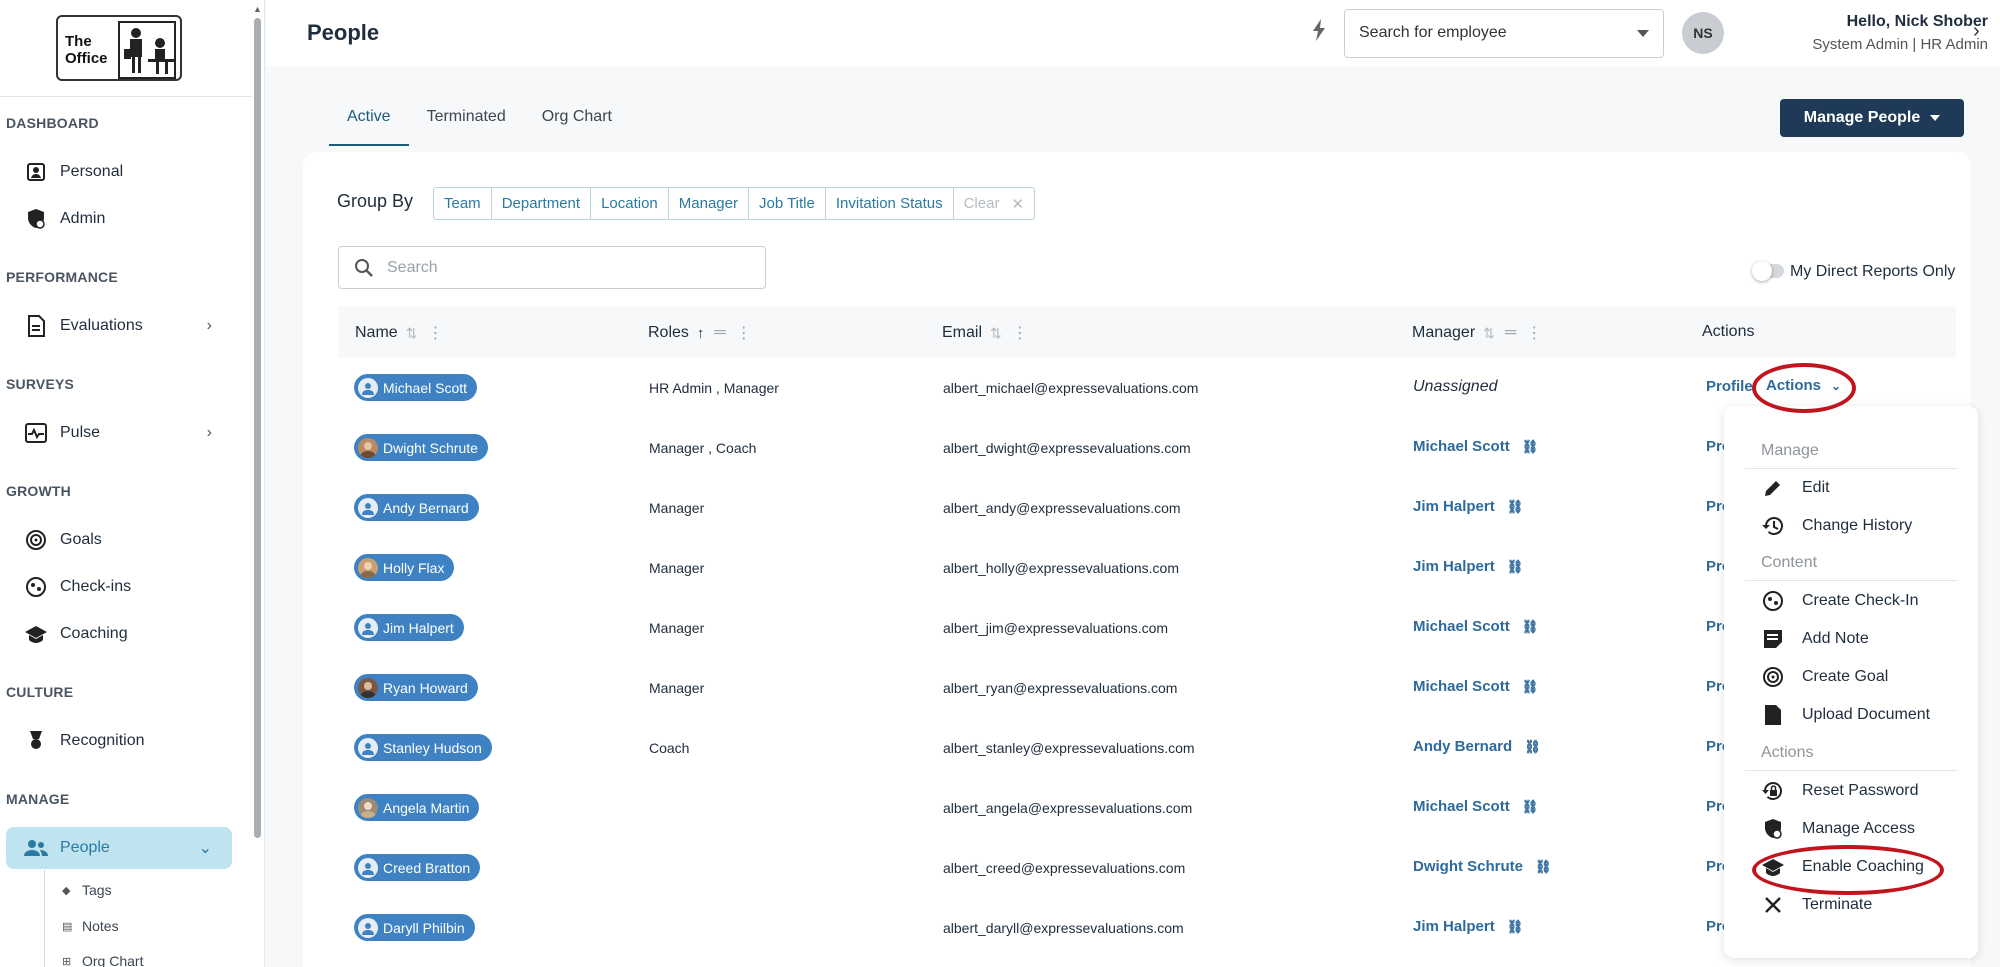 This screenshot has height=967, width=2000. I want to click on sidebar-item-evaluations: Evaluations ›, so click(129, 326).